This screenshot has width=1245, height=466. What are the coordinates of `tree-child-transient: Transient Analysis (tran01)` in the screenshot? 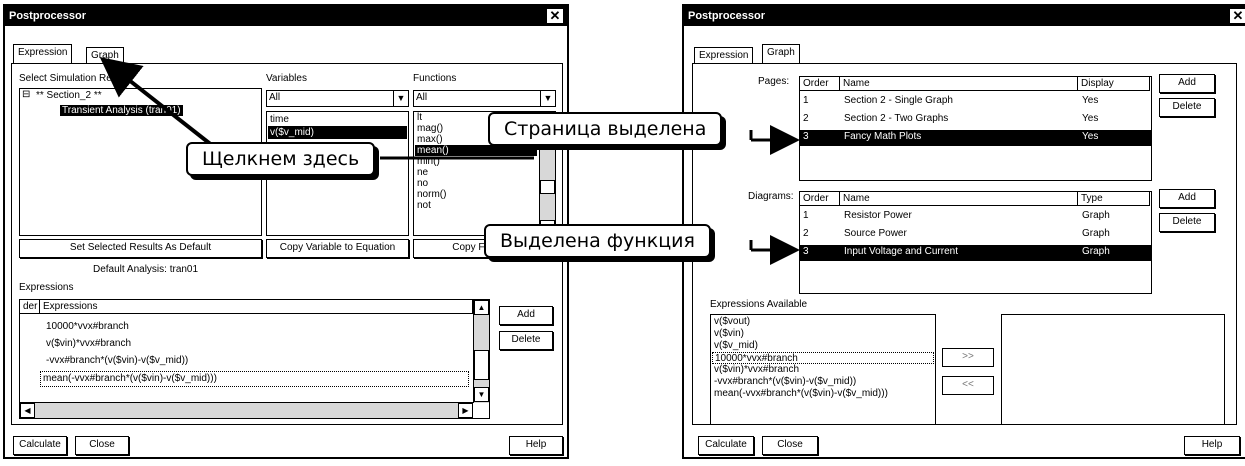 It's located at (121, 110).